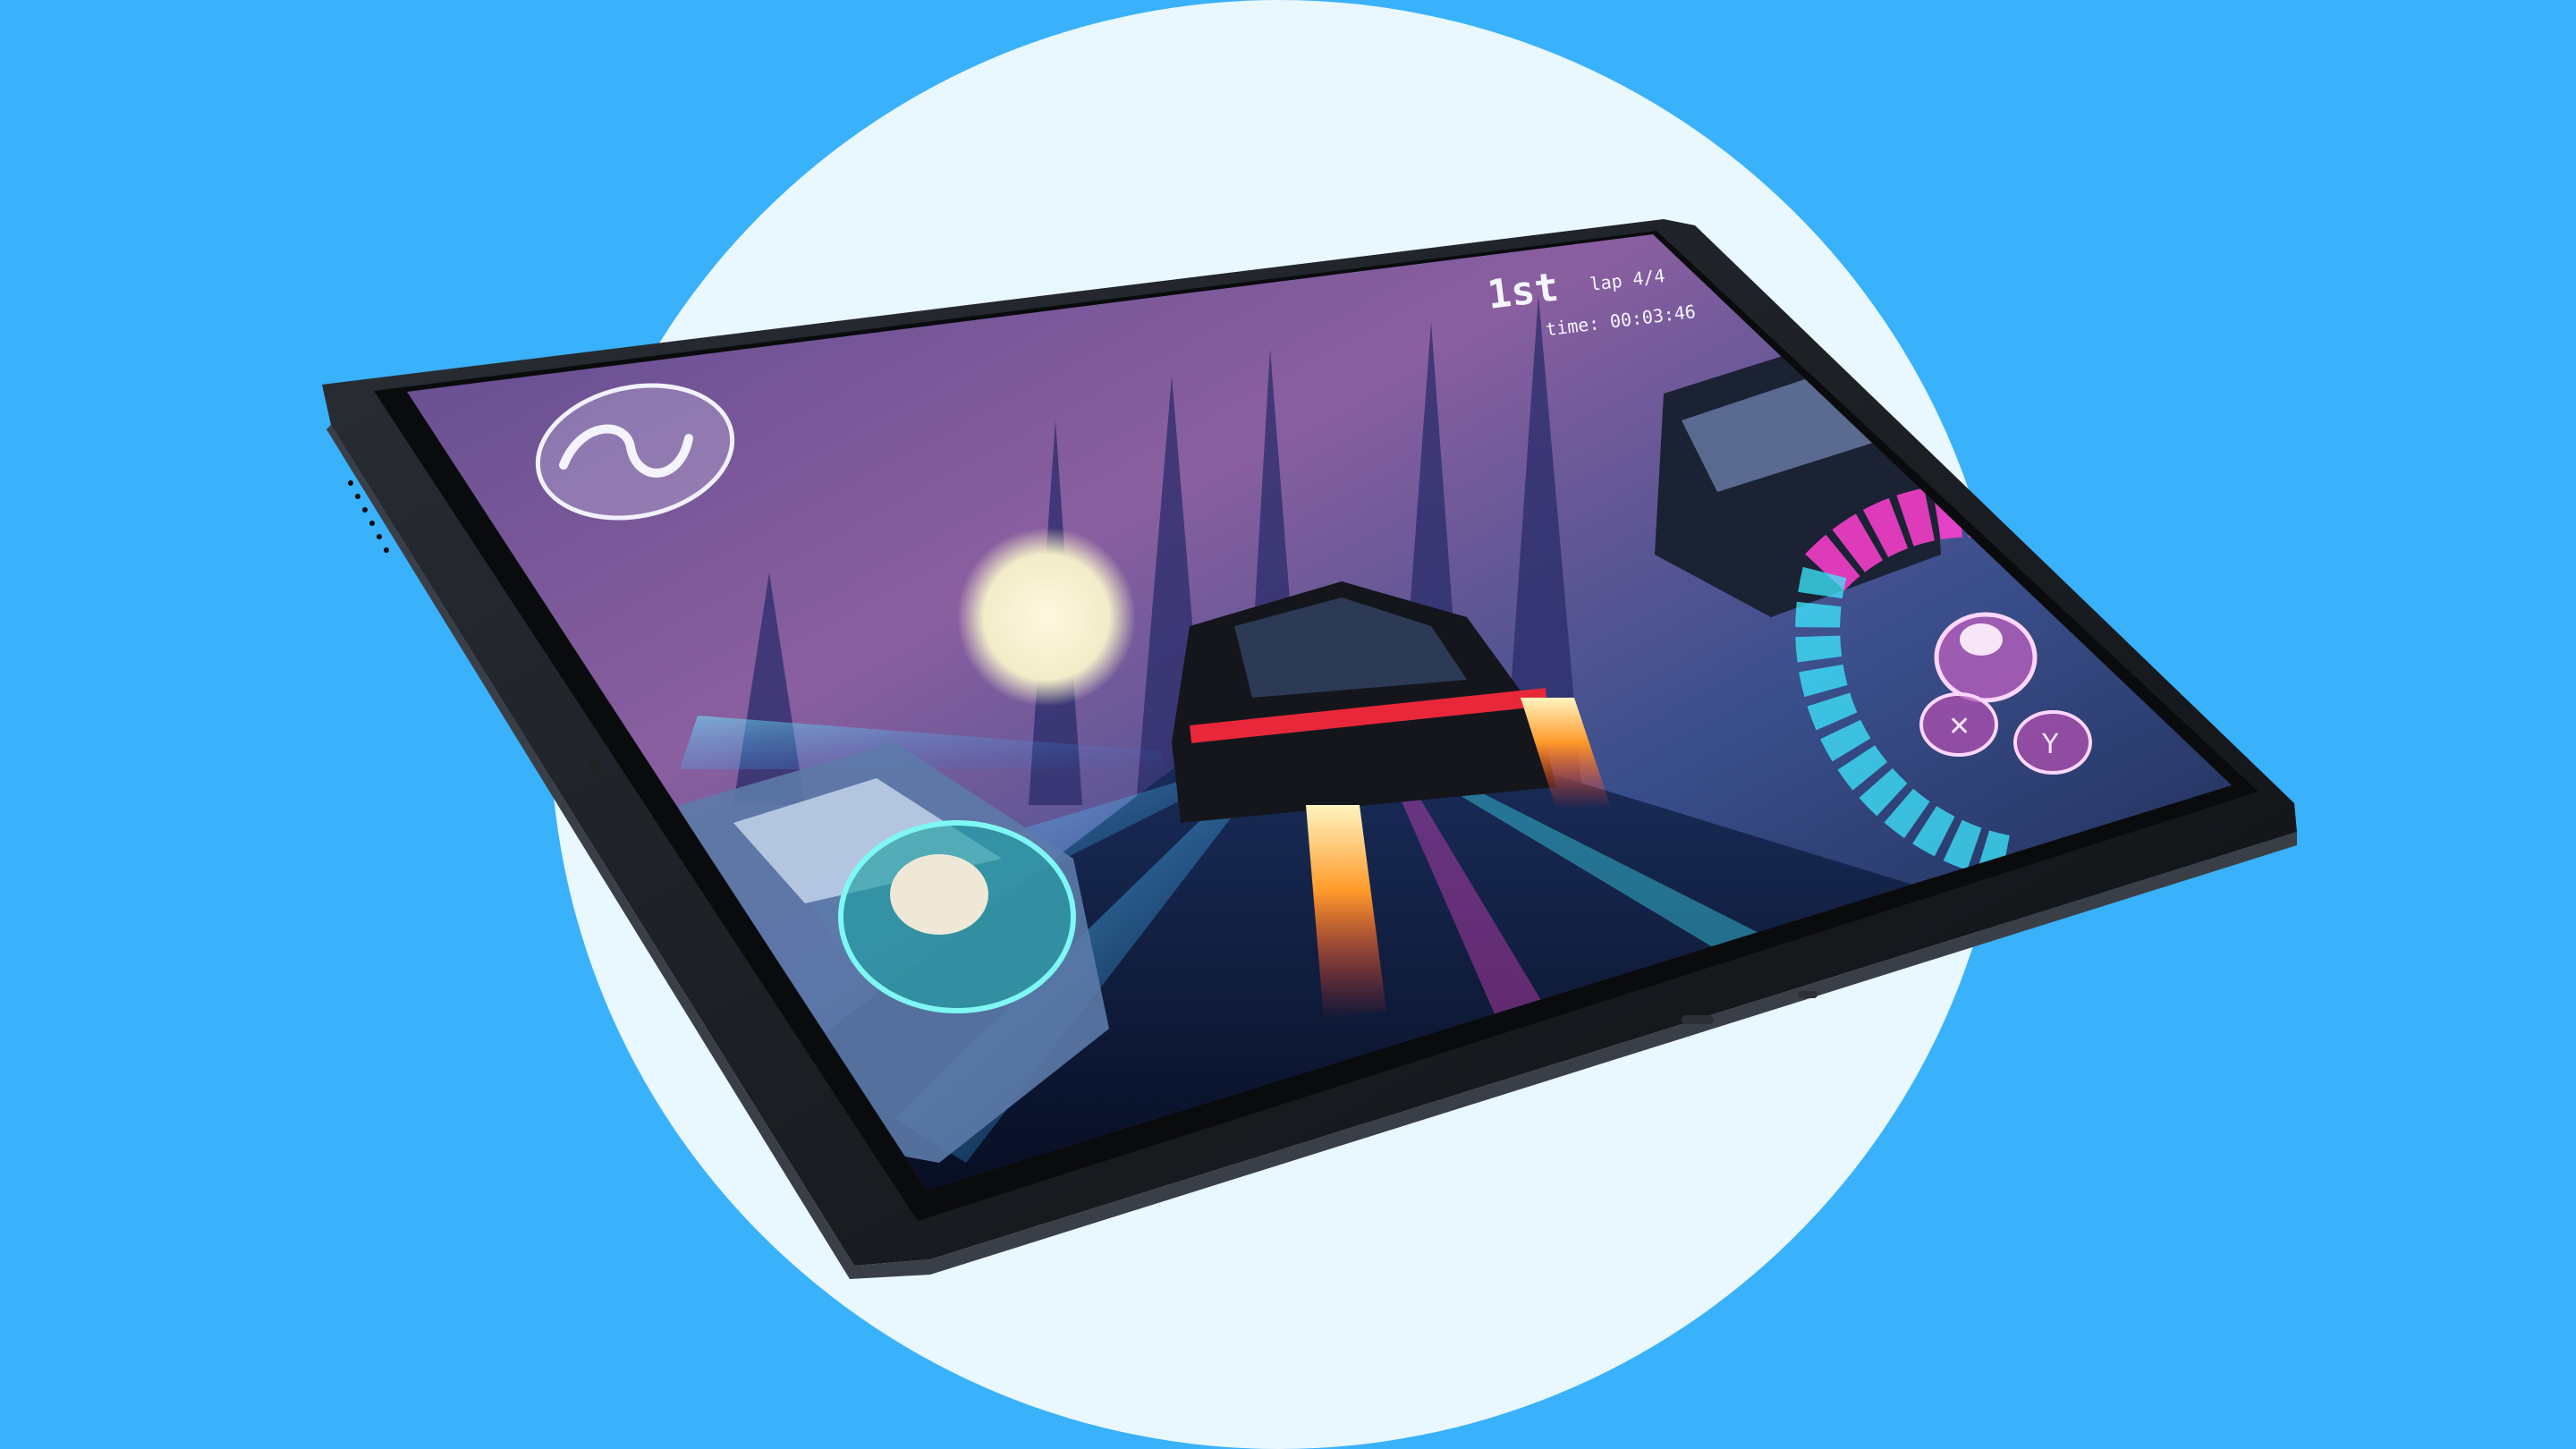 Image resolution: width=2576 pixels, height=1449 pixels. Describe the element at coordinates (595, 766) in the screenshot. I see `front-camera-icon` at that location.